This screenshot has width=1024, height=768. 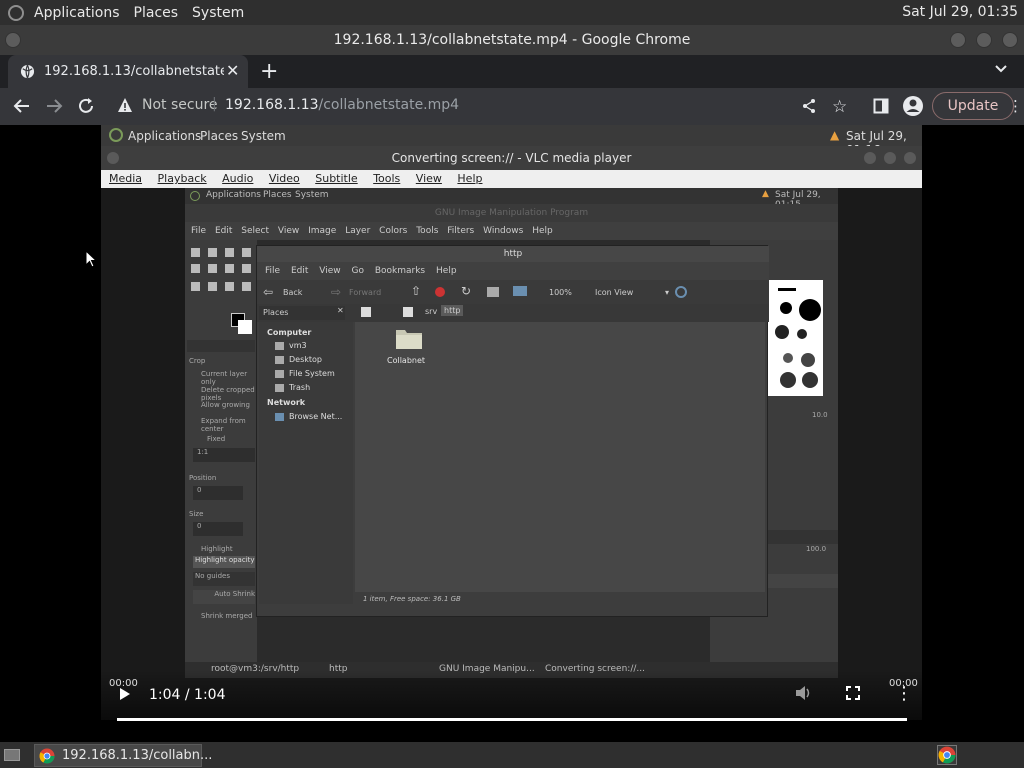 What do you see at coordinates (336, 178) in the screenshot?
I see `vlc-menu-subtitle: Subtitle` at bounding box center [336, 178].